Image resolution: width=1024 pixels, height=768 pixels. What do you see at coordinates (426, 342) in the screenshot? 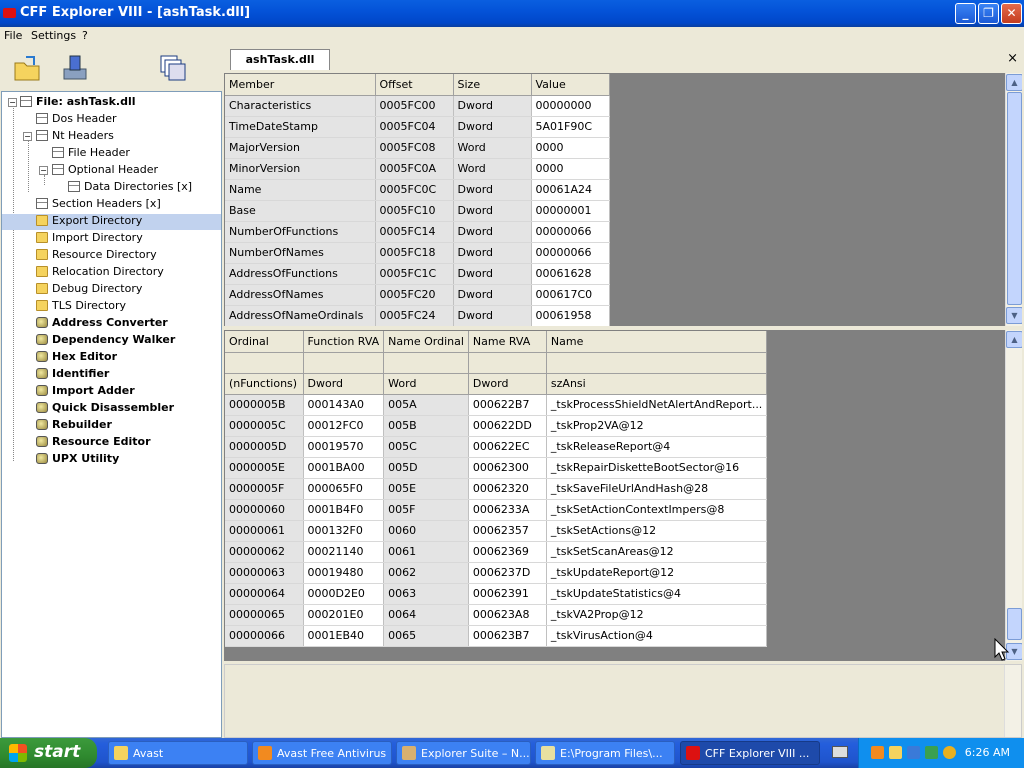
I see `column-header: Name Ordinal` at bounding box center [426, 342].